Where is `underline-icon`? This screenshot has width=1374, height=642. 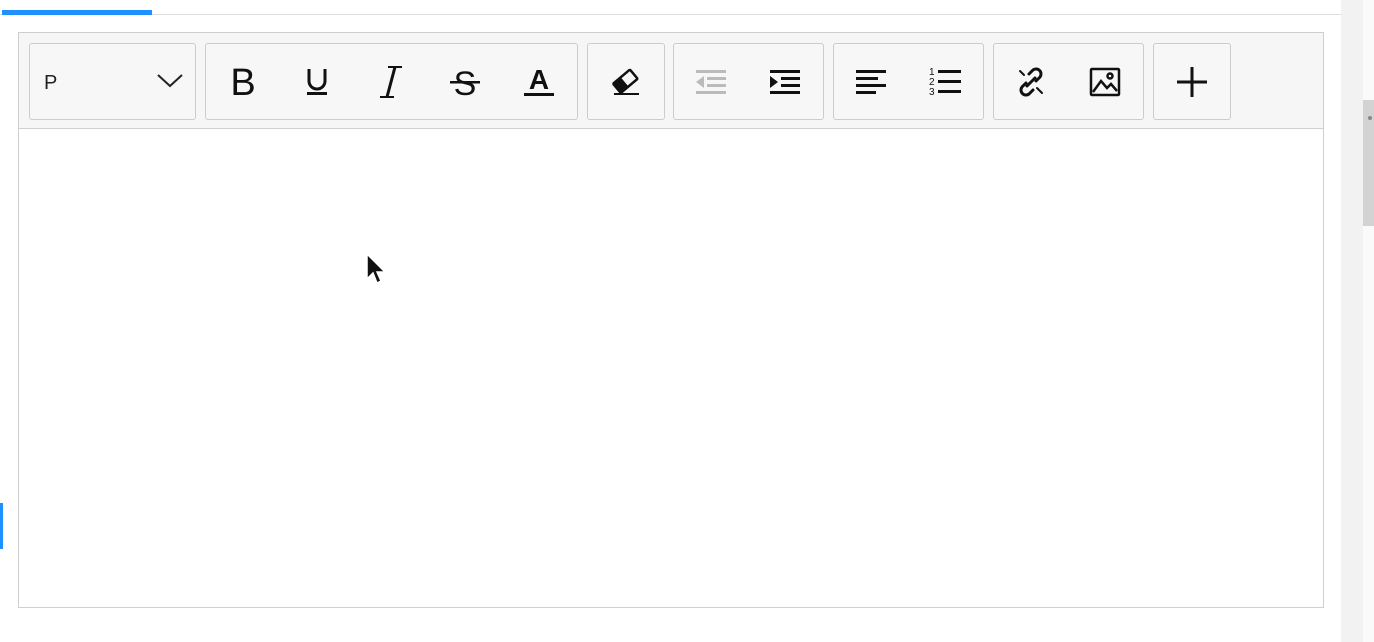
underline-icon is located at coordinates (317, 82).